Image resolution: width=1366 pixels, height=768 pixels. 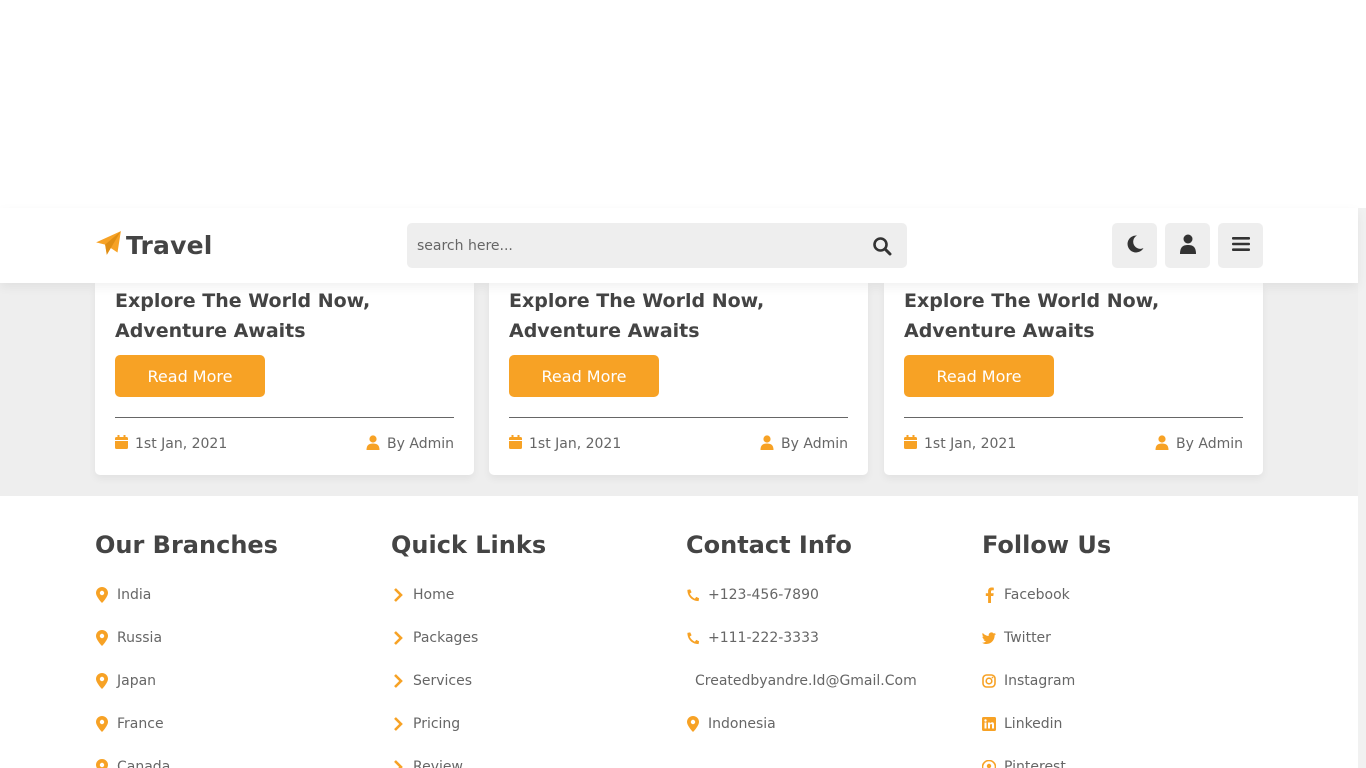 I want to click on quick-link: Packages, so click(x=434, y=638).